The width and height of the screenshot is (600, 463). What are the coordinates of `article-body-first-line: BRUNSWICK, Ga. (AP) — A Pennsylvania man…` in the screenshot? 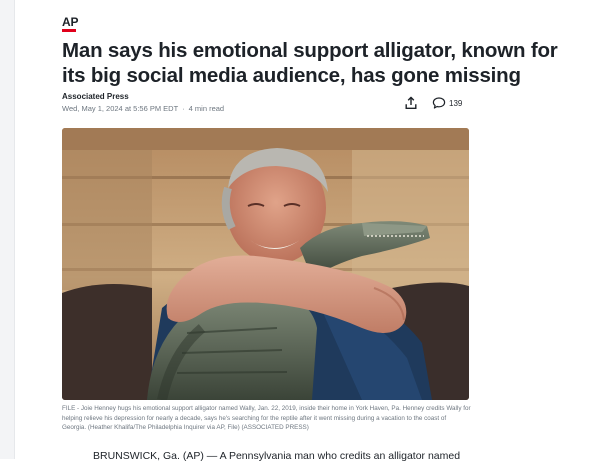 It's located at (277, 456).